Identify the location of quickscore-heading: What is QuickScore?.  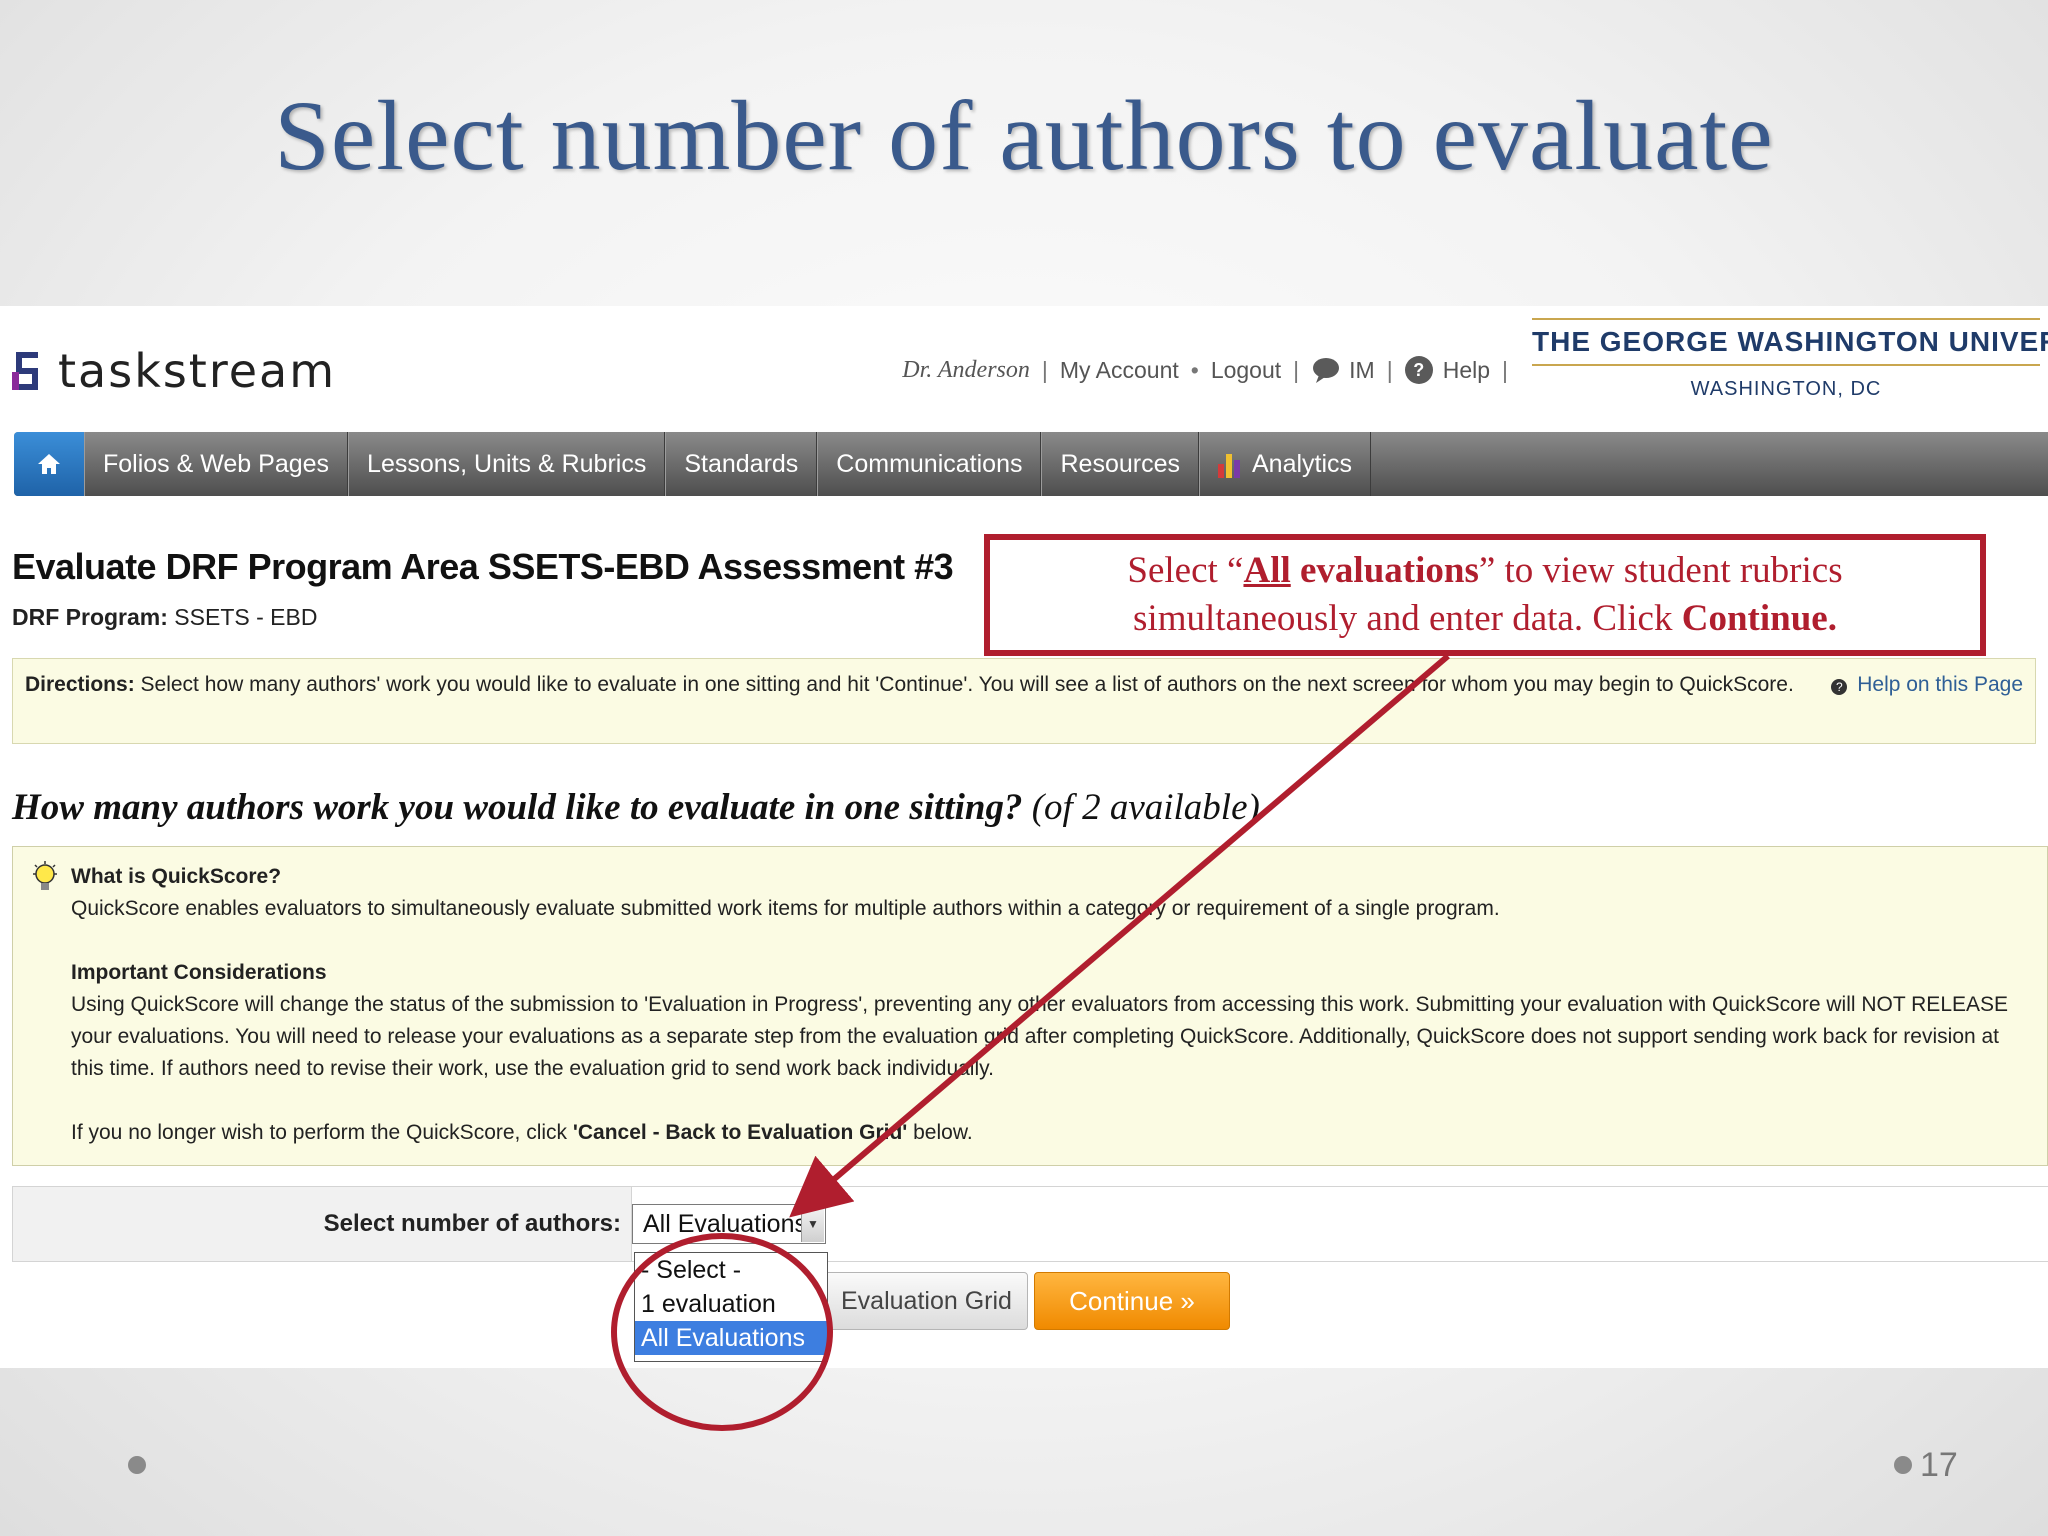
(176, 876).